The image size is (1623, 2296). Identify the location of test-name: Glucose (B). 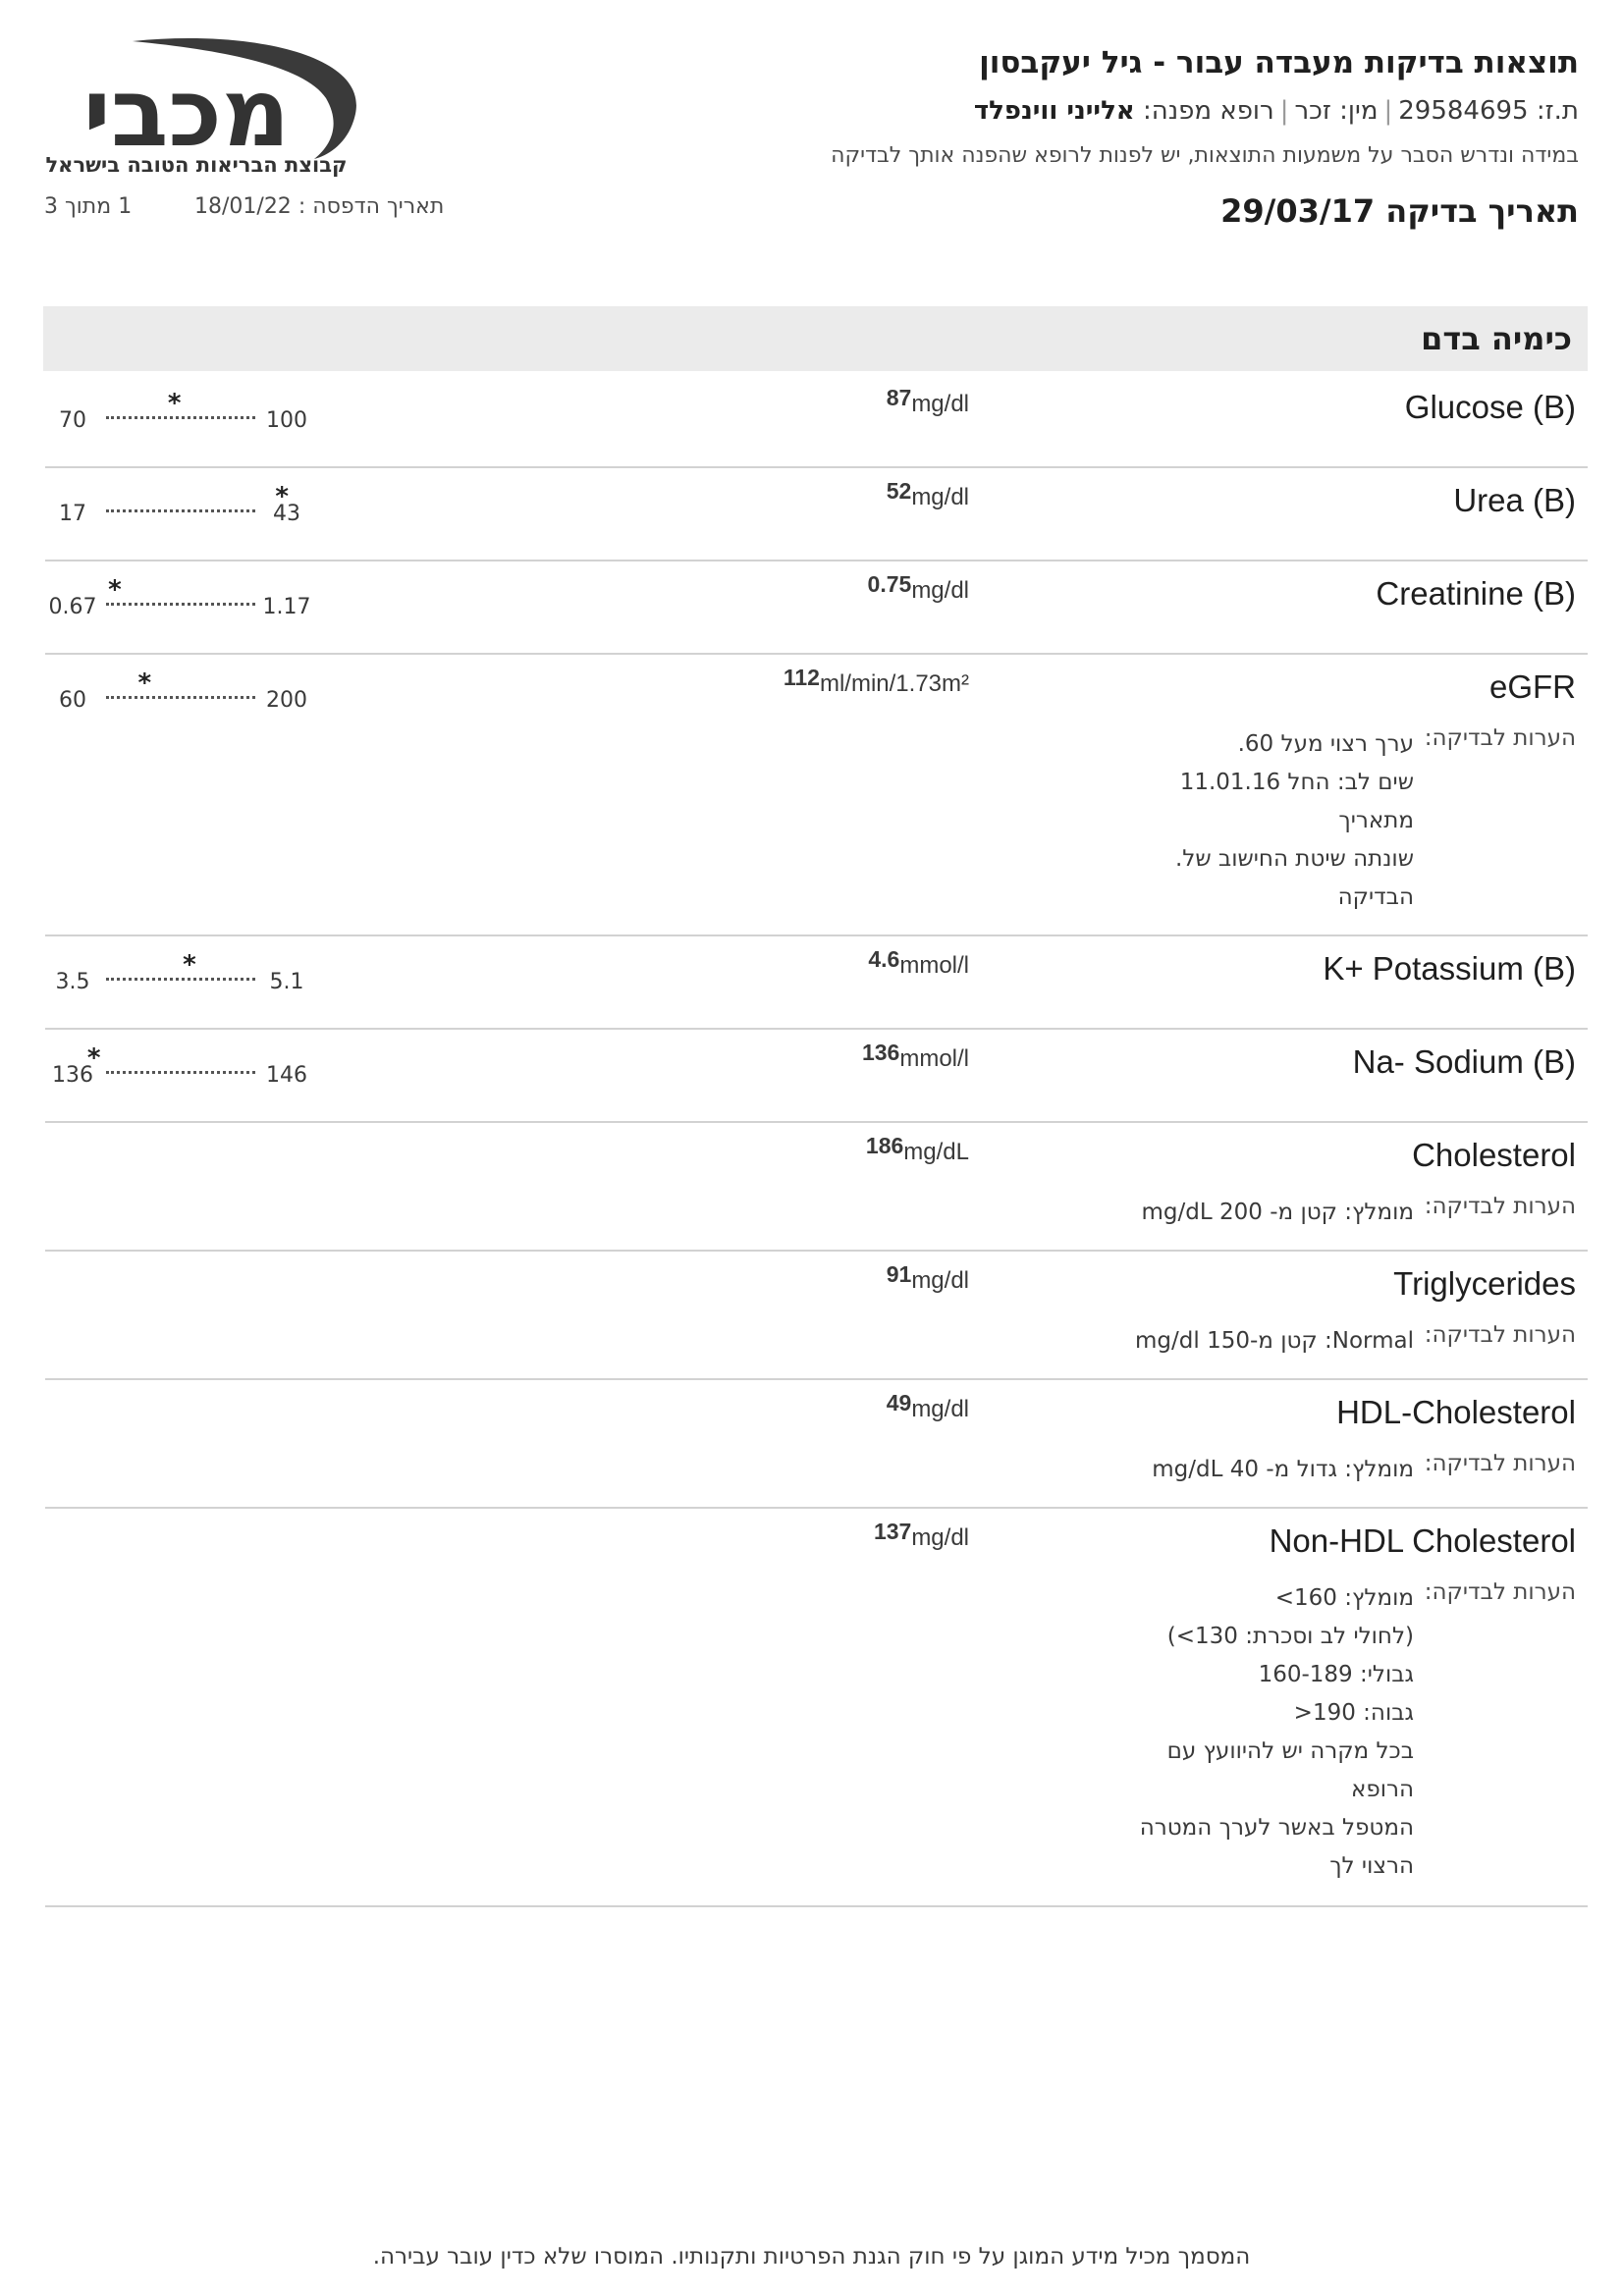
(1490, 407).